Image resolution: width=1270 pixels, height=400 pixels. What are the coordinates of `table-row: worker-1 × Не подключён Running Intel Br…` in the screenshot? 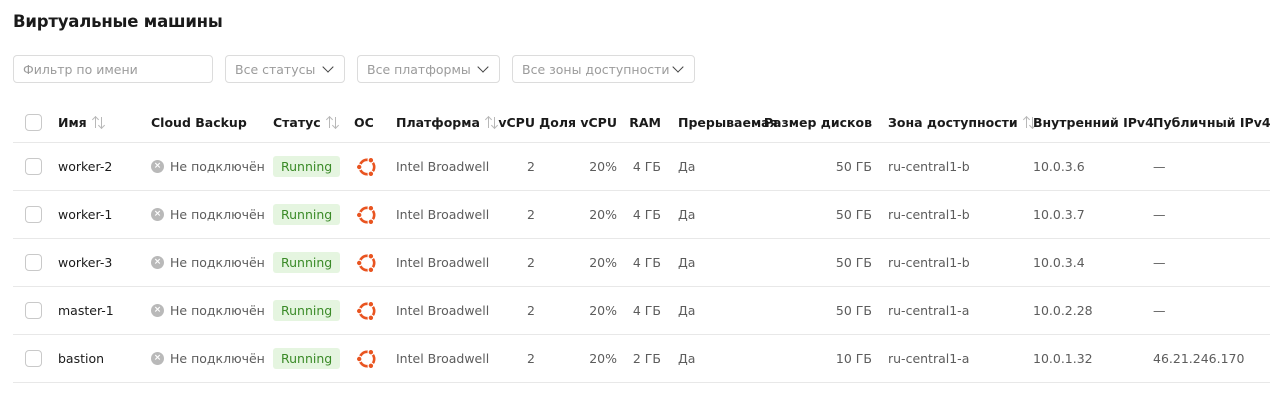 It's located at (641, 215).